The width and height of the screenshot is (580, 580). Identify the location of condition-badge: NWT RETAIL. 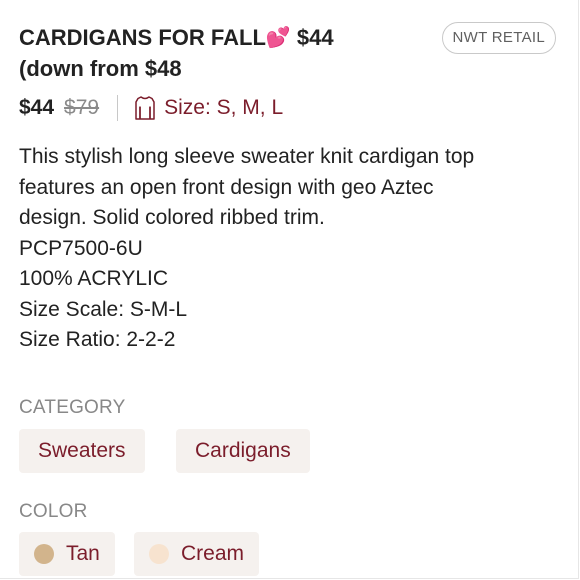
(498, 38).